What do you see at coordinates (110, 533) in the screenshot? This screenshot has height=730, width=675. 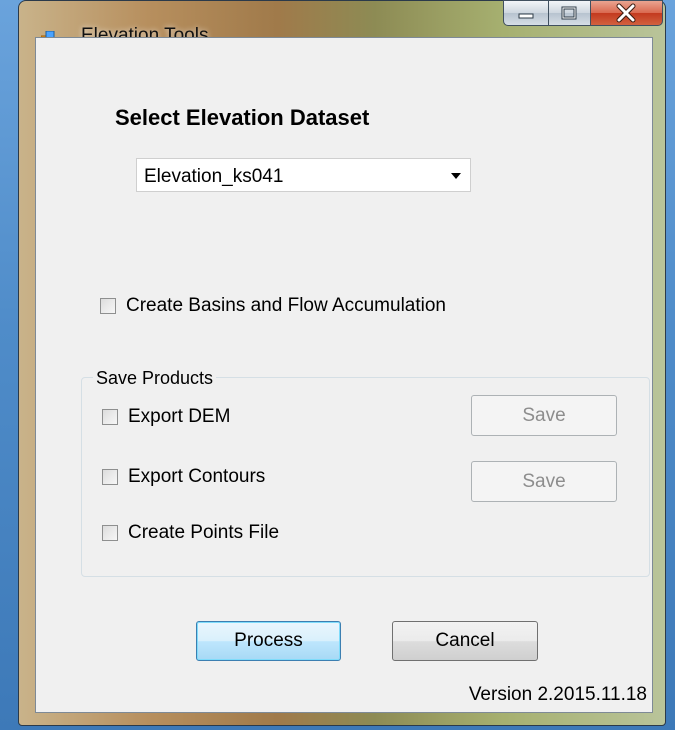 I see `create-points-checkbox` at bounding box center [110, 533].